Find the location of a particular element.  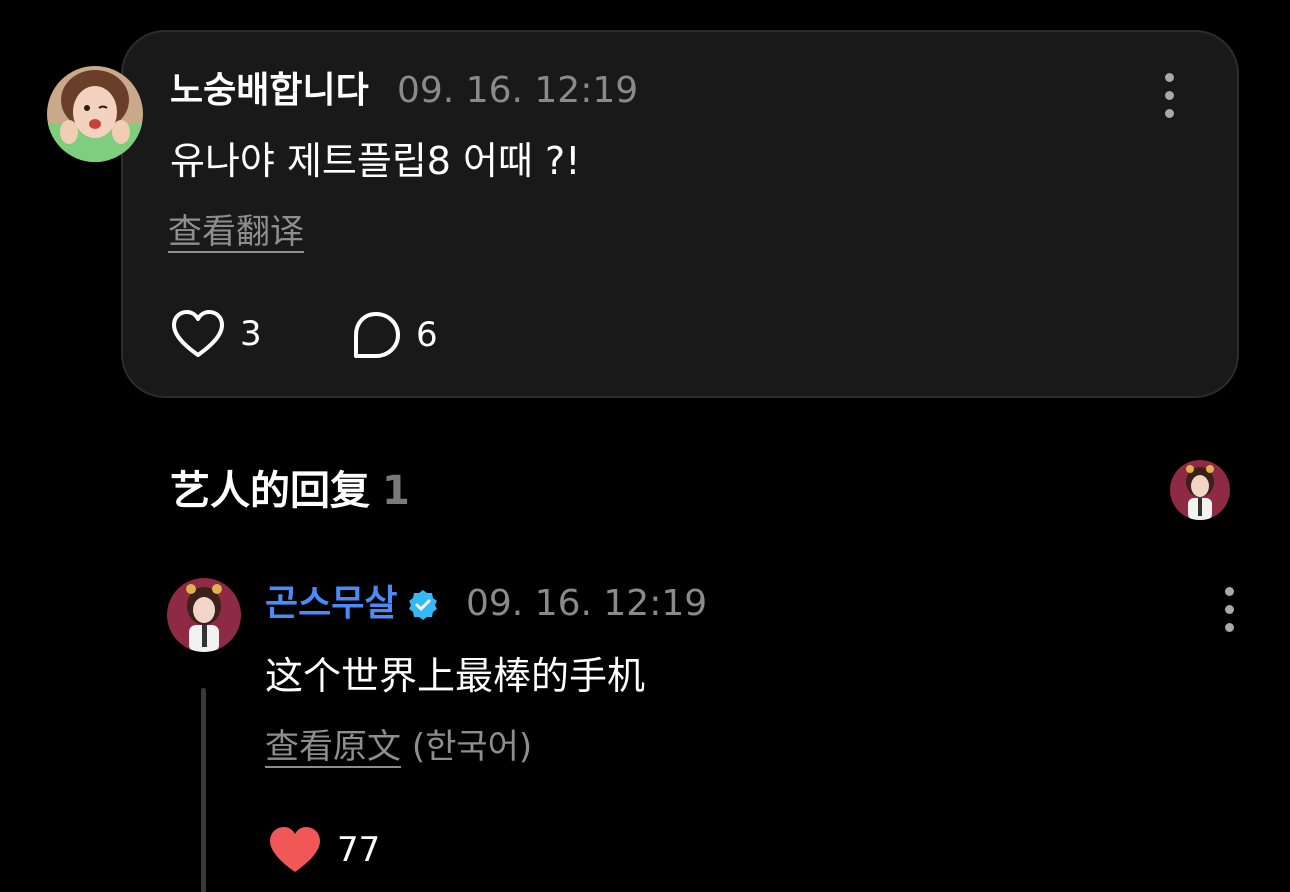

comment-more-icon is located at coordinates (1169, 95).